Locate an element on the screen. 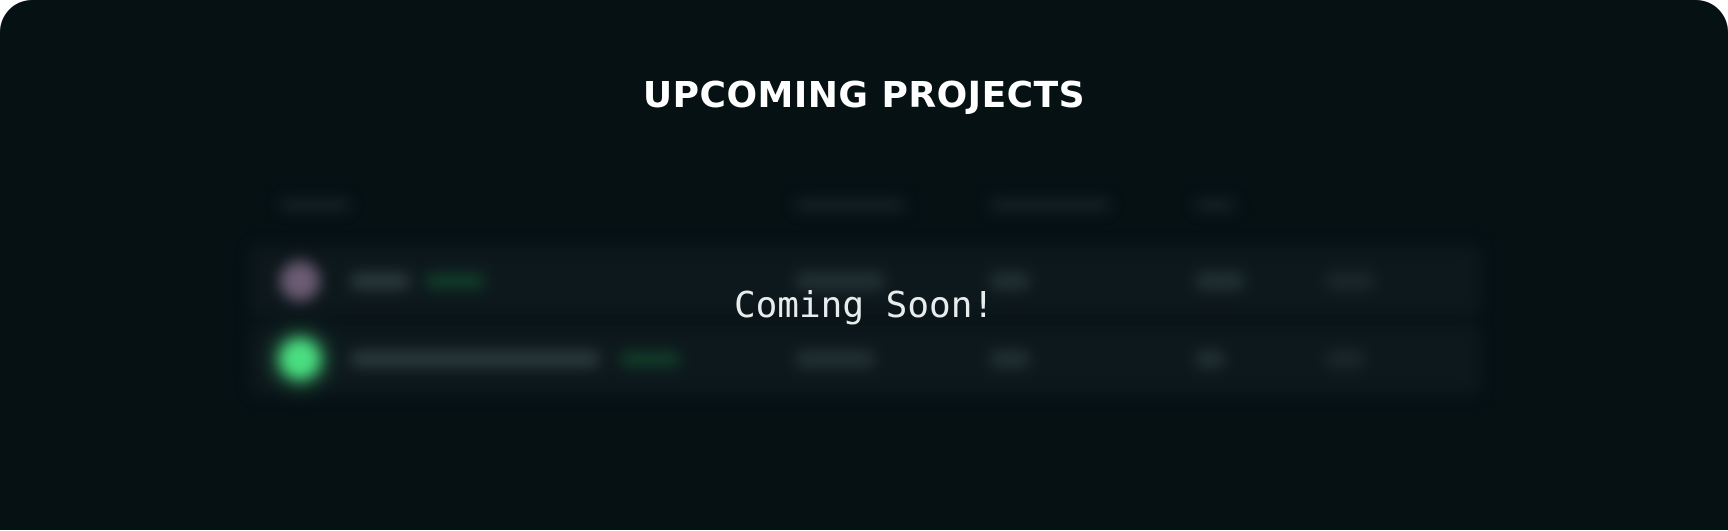 The height and width of the screenshot is (531, 1728). section-title: UPCOMING PROJECTS is located at coordinates (864, 95).